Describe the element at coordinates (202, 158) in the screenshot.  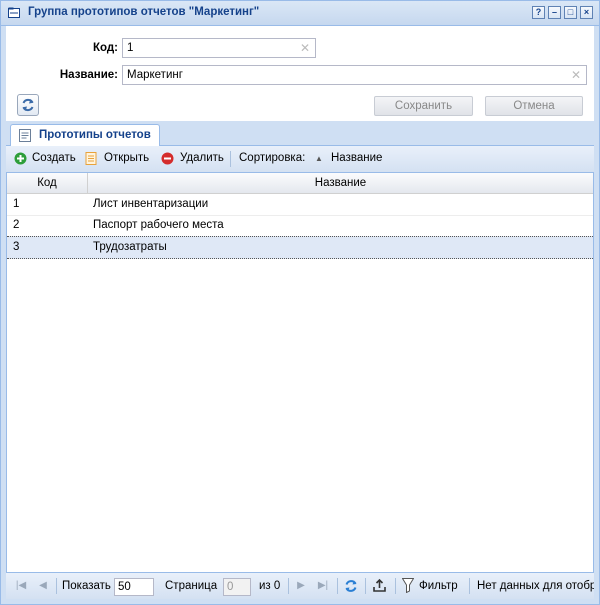
I see `delete-button: Удалить` at that location.